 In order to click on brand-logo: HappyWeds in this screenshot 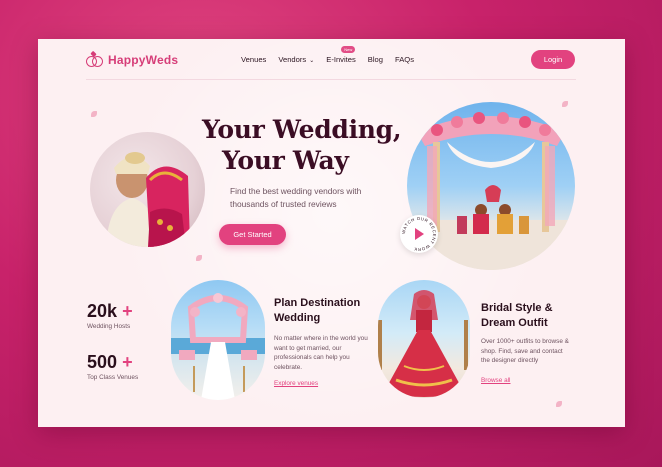, I will do `click(132, 58)`.